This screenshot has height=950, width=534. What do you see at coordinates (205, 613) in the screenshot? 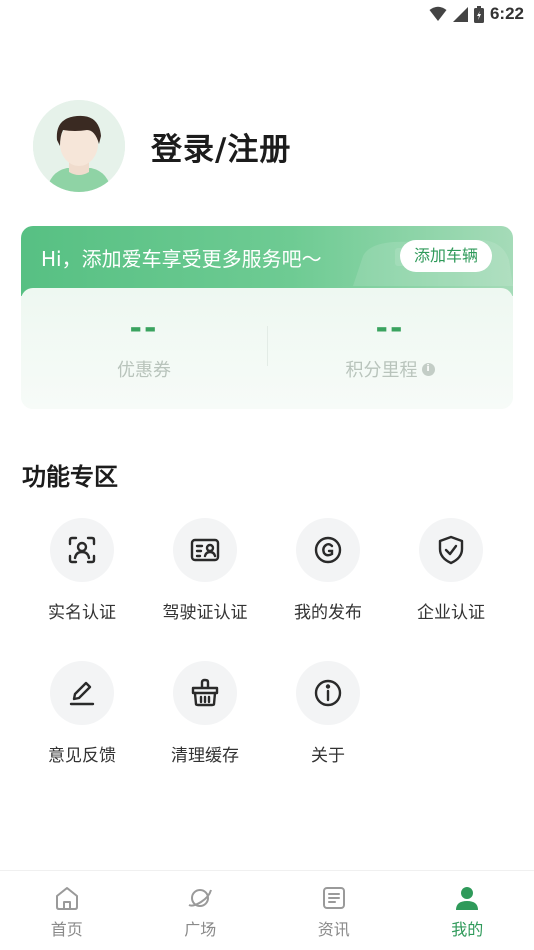
I see `driver-license-auth-label: 驾驶证认证` at bounding box center [205, 613].